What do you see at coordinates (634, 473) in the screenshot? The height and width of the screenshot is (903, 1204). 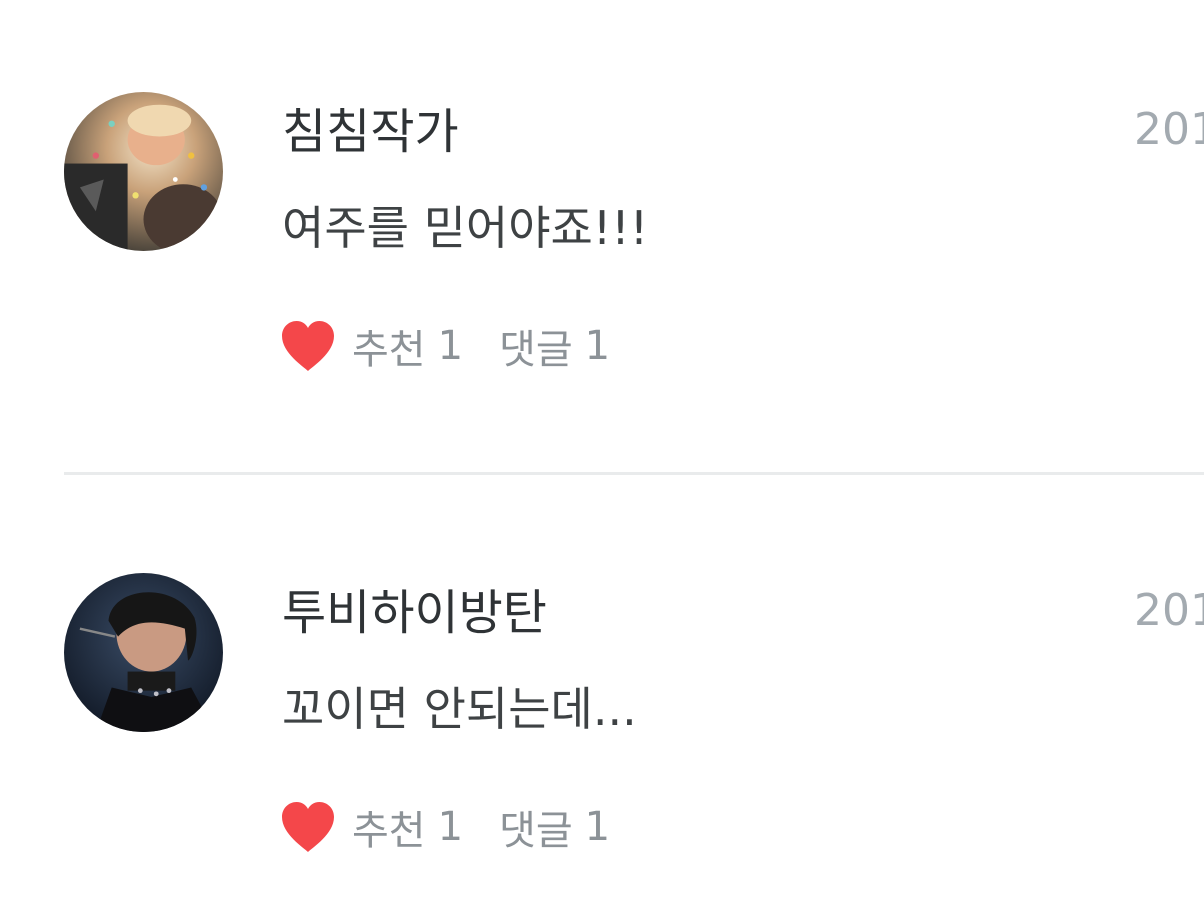 I see `divider` at bounding box center [634, 473].